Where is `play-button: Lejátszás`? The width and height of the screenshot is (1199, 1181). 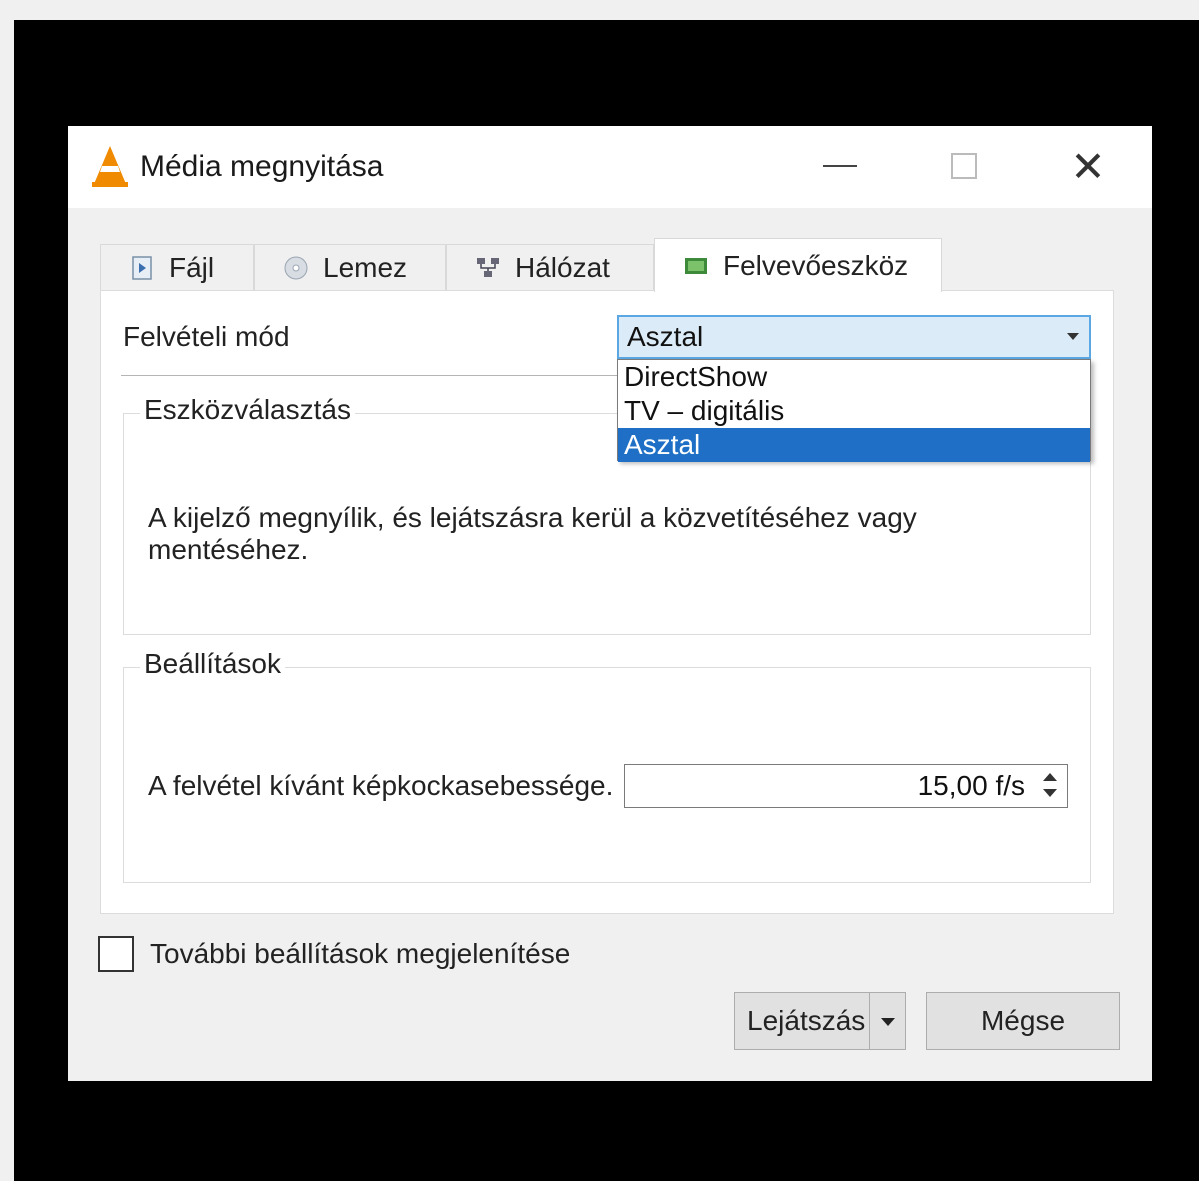 play-button: Lejátszás is located at coordinates (820, 1021).